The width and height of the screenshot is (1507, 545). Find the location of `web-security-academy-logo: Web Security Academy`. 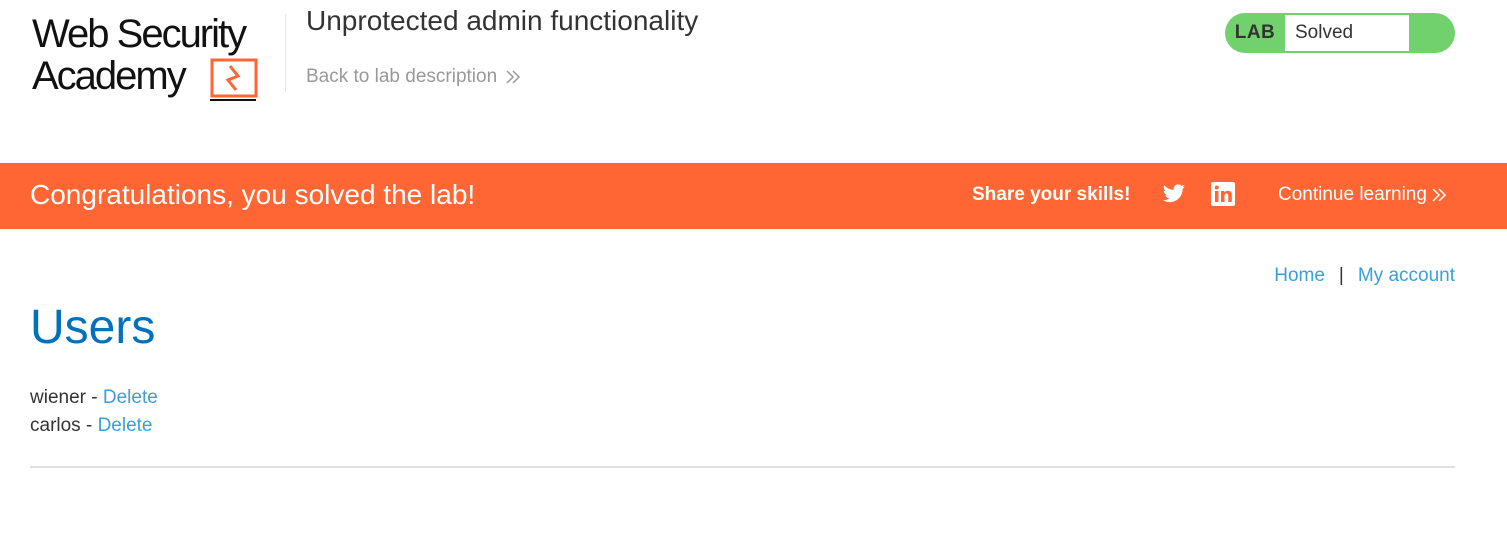

web-security-academy-logo: Web Security Academy is located at coordinates (156, 56).